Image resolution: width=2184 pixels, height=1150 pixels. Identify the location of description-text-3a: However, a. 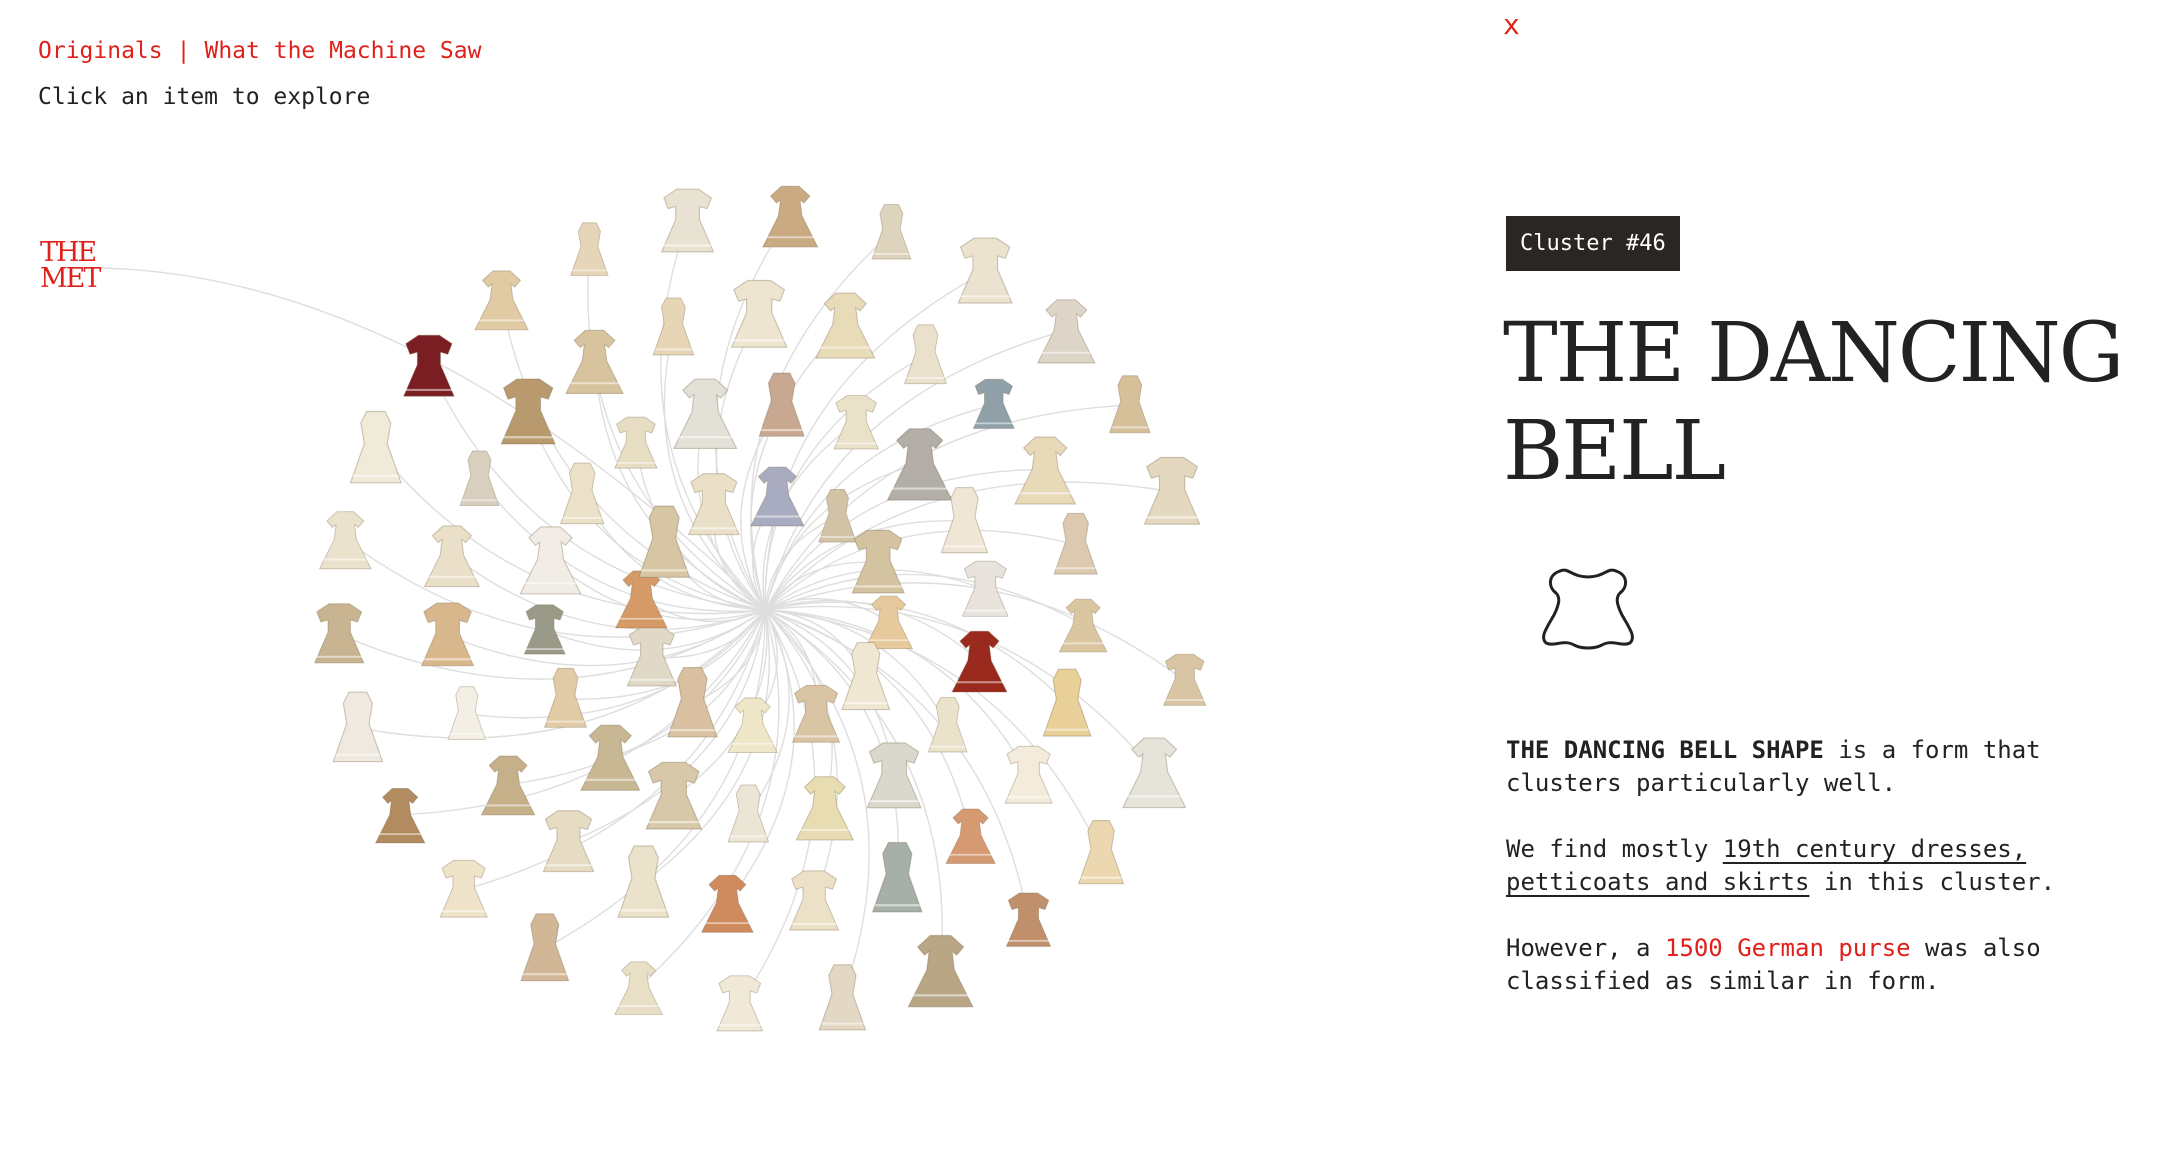
(1585, 948).